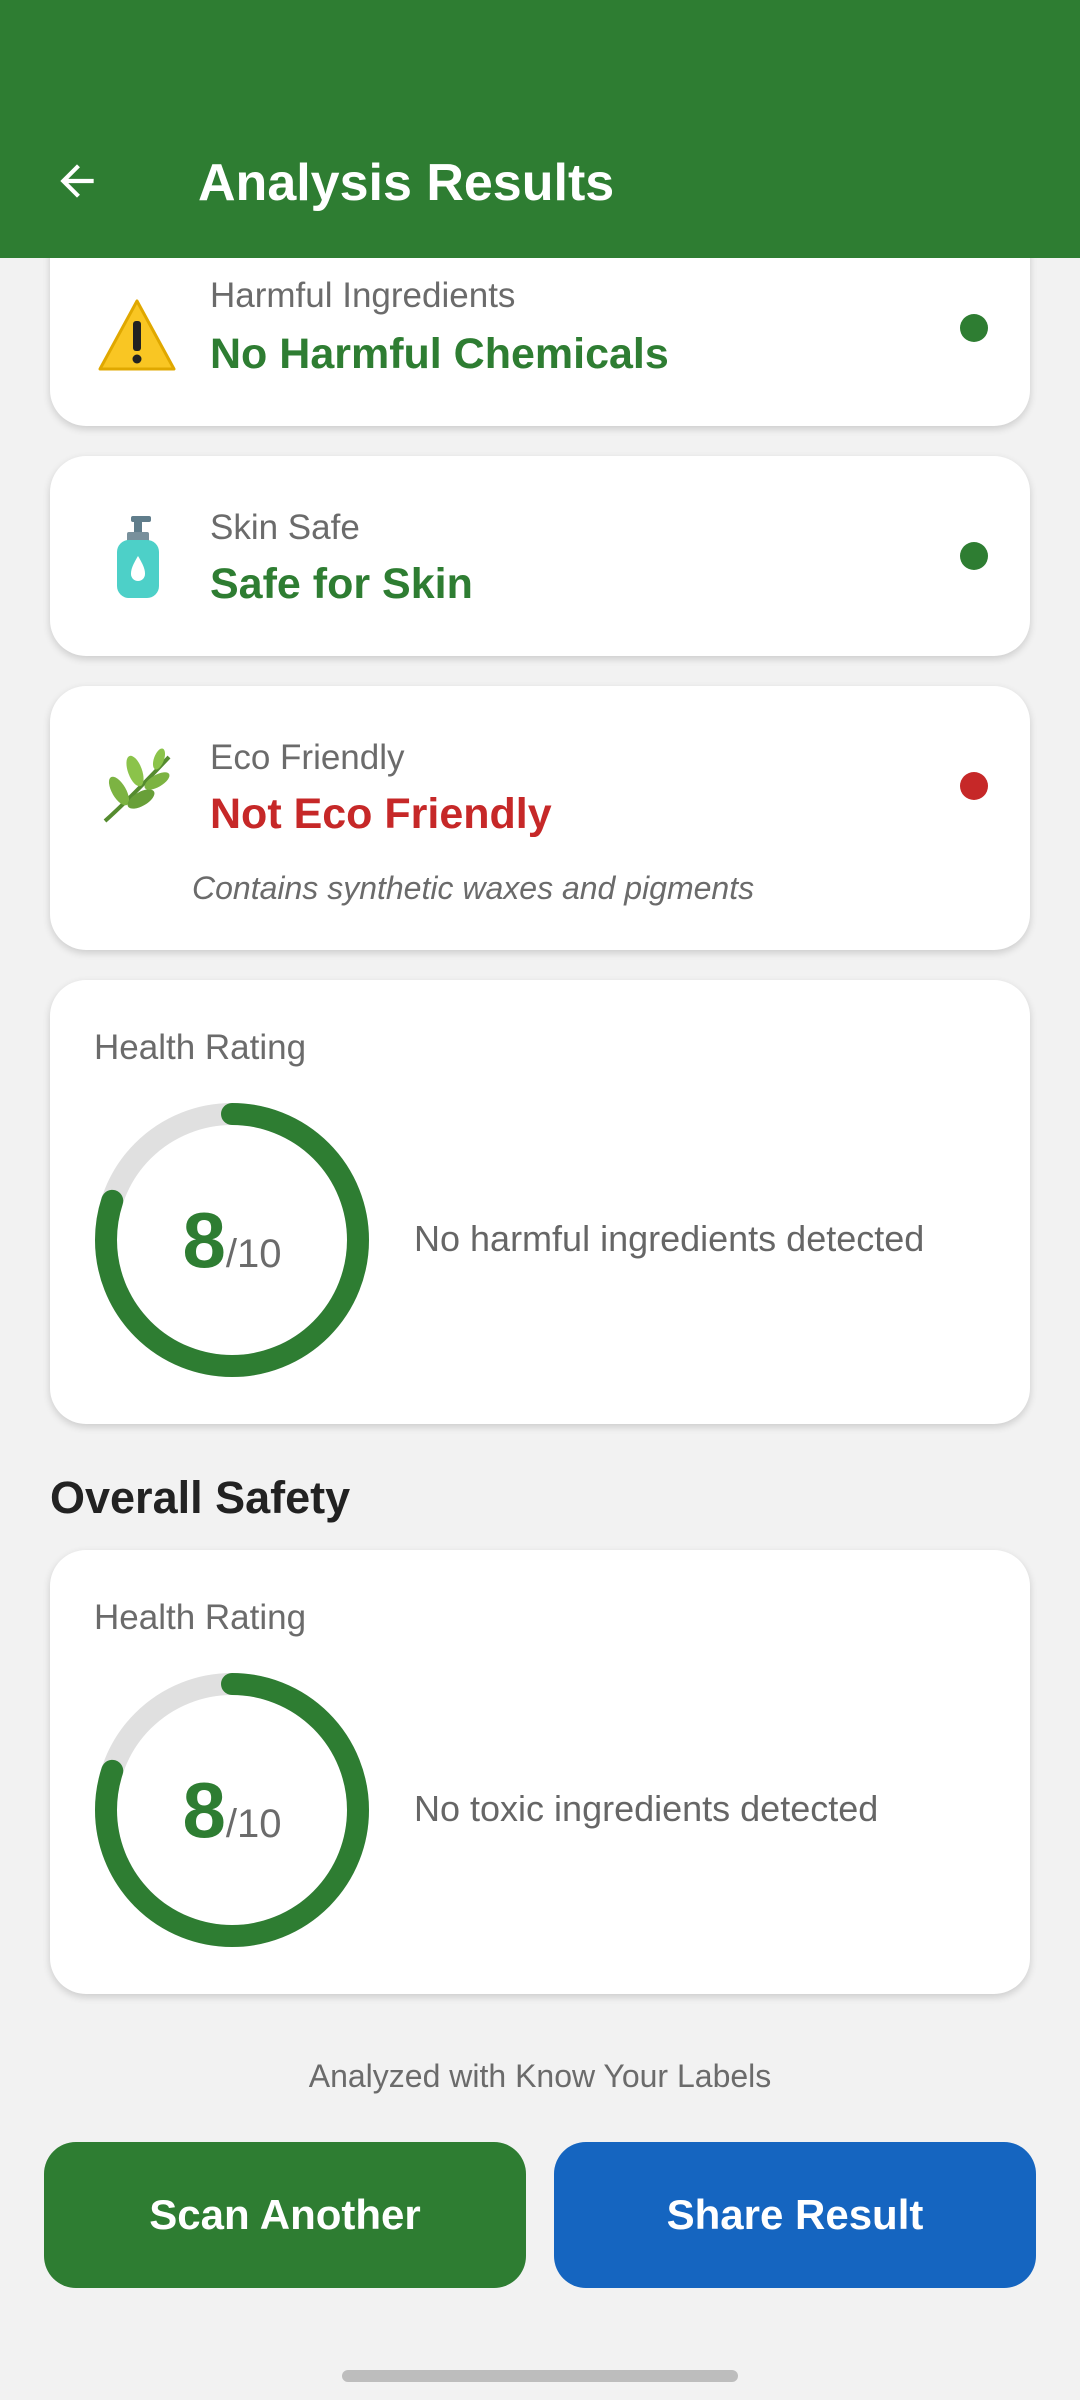 Image resolution: width=1080 pixels, height=2400 pixels. I want to click on card-label: Eco Friendly, so click(307, 757).